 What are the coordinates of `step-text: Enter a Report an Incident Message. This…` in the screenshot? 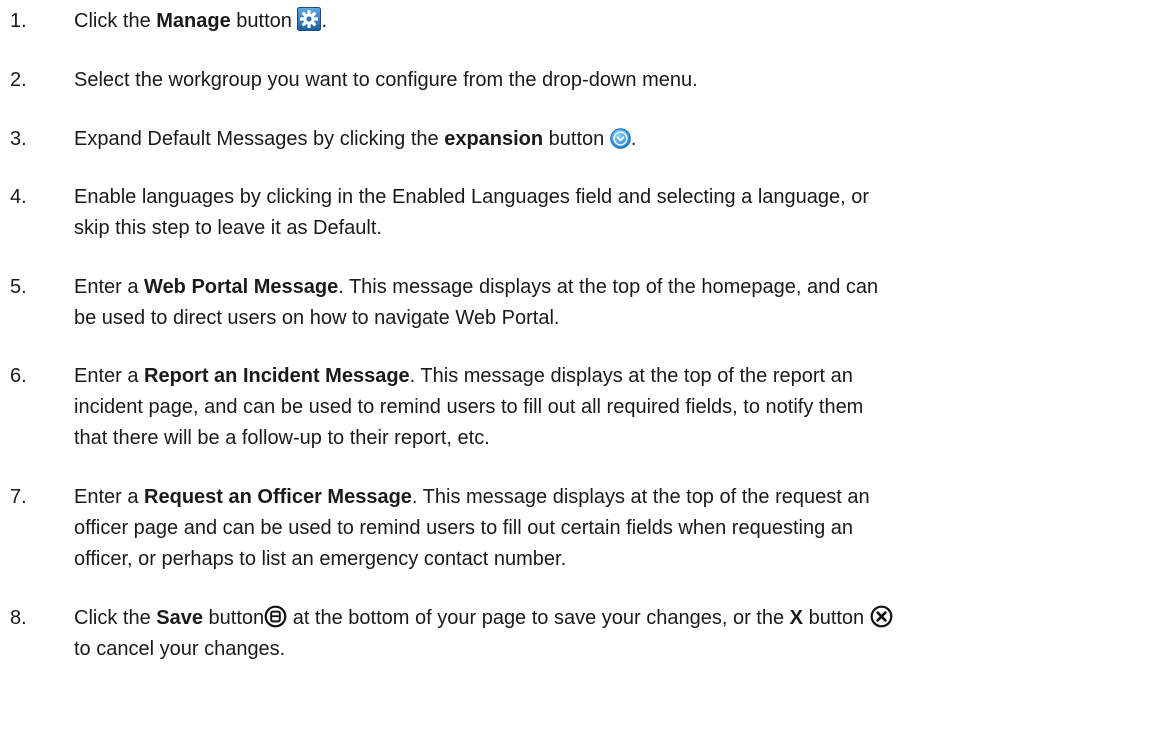 It's located at (619, 407).